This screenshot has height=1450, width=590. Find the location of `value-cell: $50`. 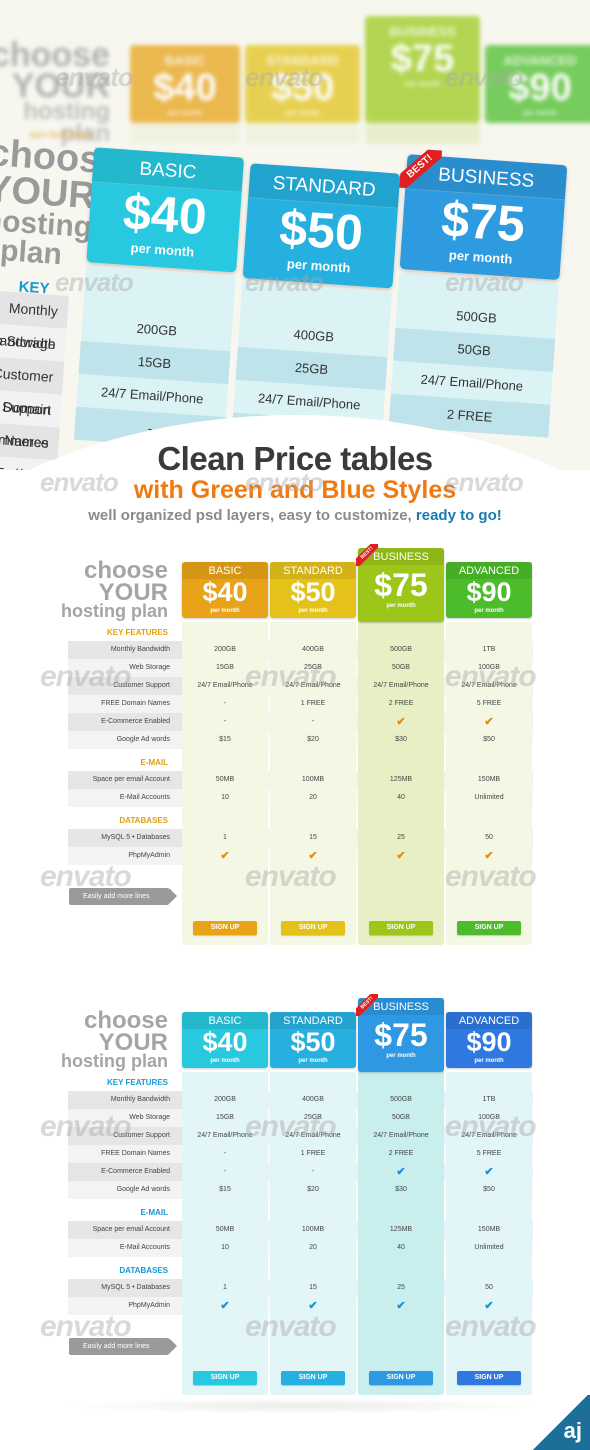

value-cell: $50 is located at coordinates (489, 739).